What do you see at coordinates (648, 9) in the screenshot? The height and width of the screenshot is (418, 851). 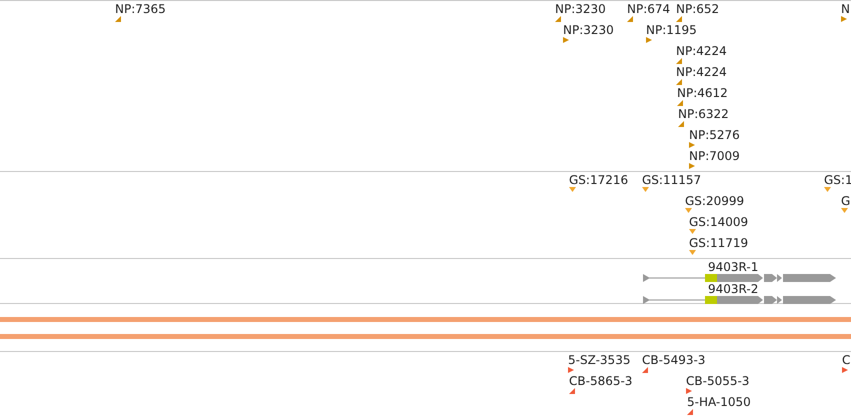 I see `feature-label: NP:674` at bounding box center [648, 9].